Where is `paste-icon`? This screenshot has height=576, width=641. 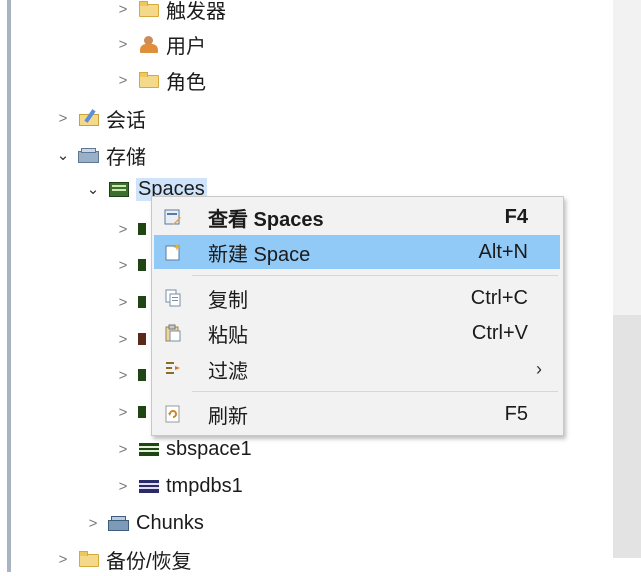
paste-icon is located at coordinates (173, 333).